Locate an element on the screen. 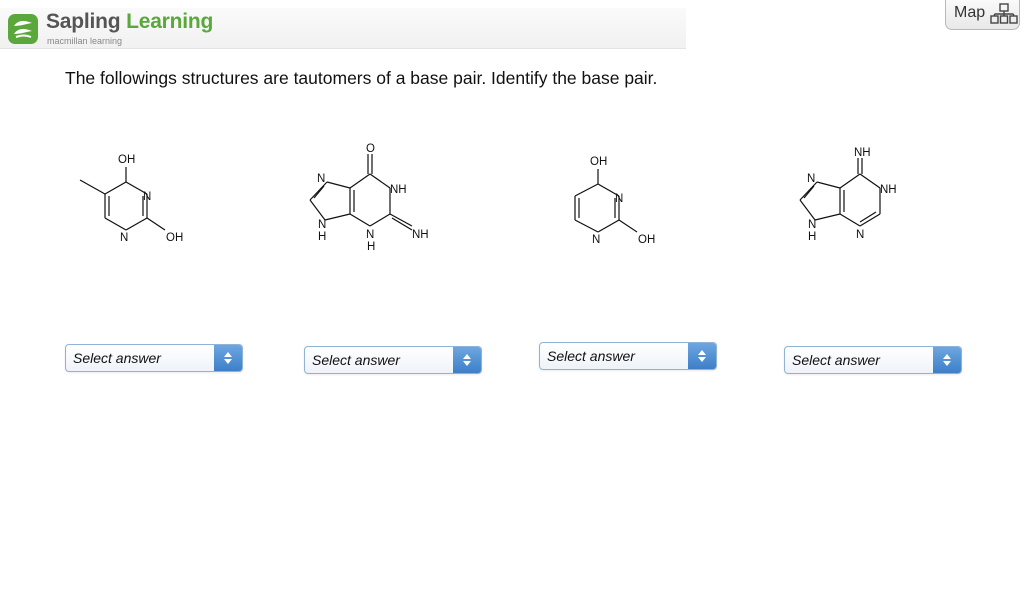 The width and height of the screenshot is (1024, 615). structure-4: NH N NH N H N is located at coordinates (855, 195).